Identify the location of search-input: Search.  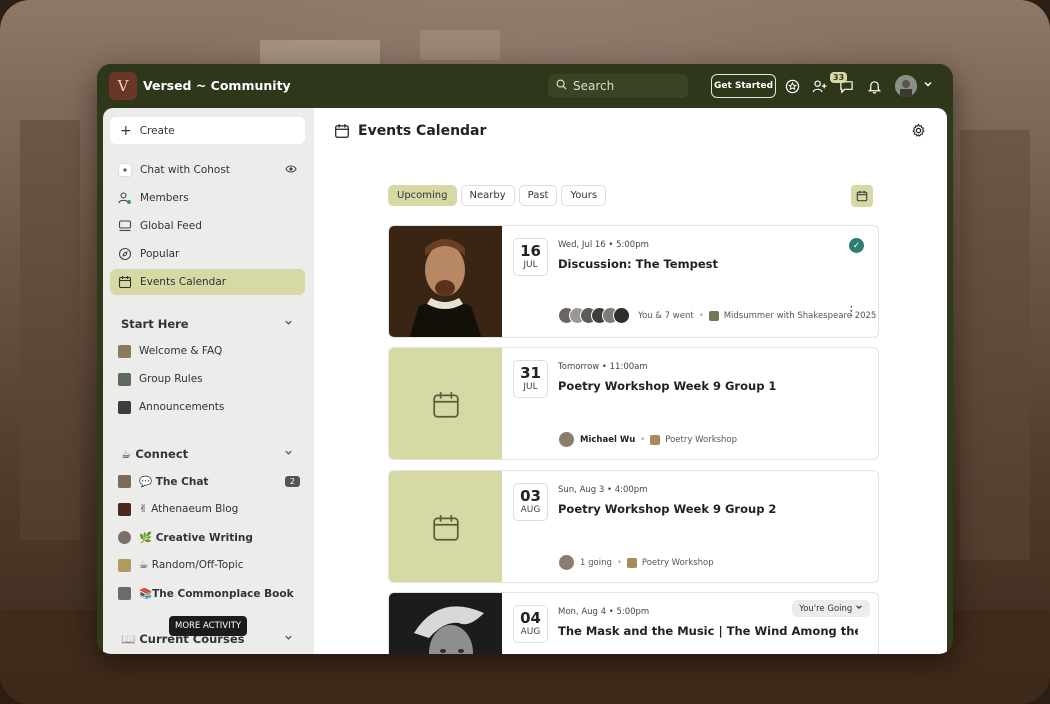
(618, 86).